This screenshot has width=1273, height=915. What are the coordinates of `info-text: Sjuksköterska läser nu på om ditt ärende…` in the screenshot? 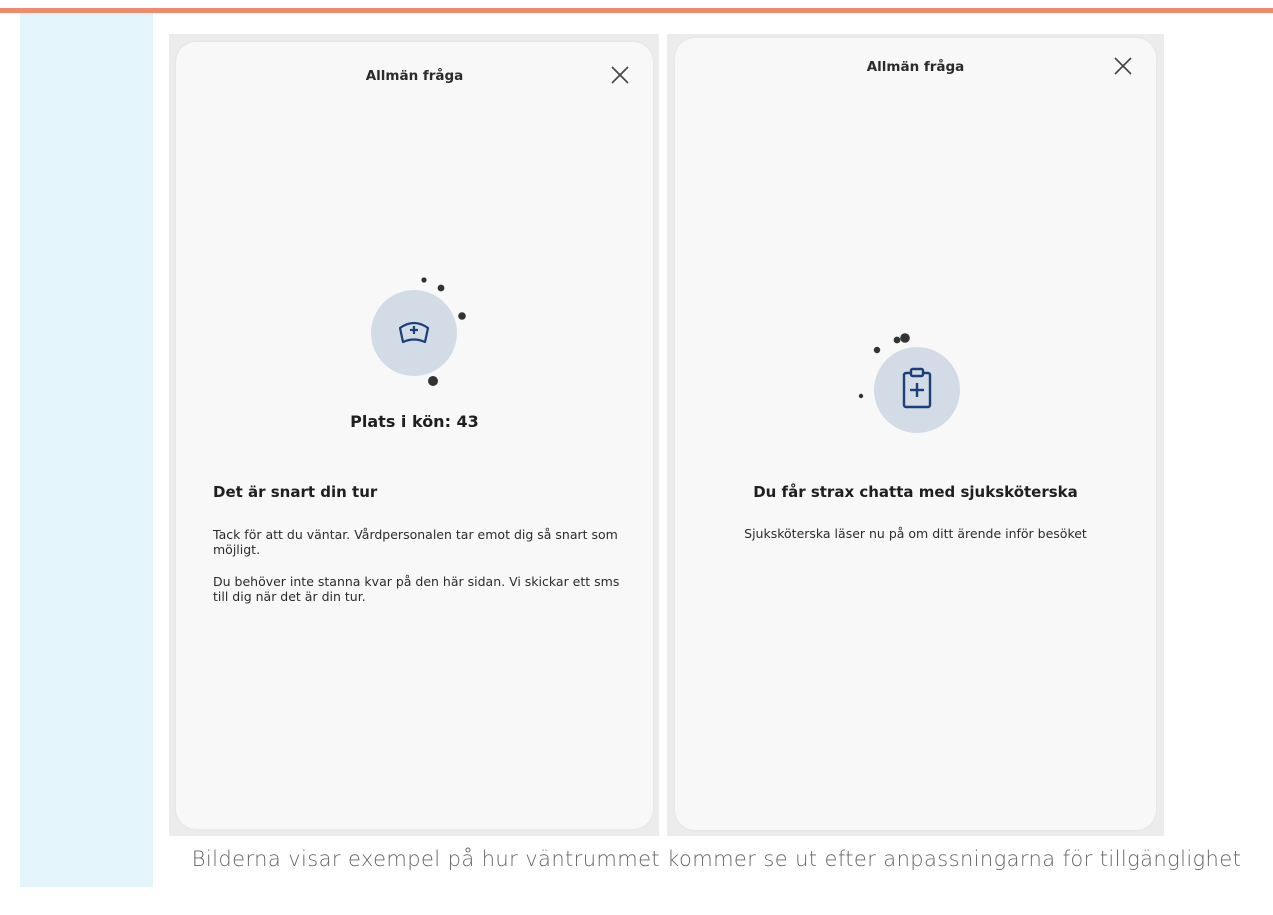 It's located at (915, 533).